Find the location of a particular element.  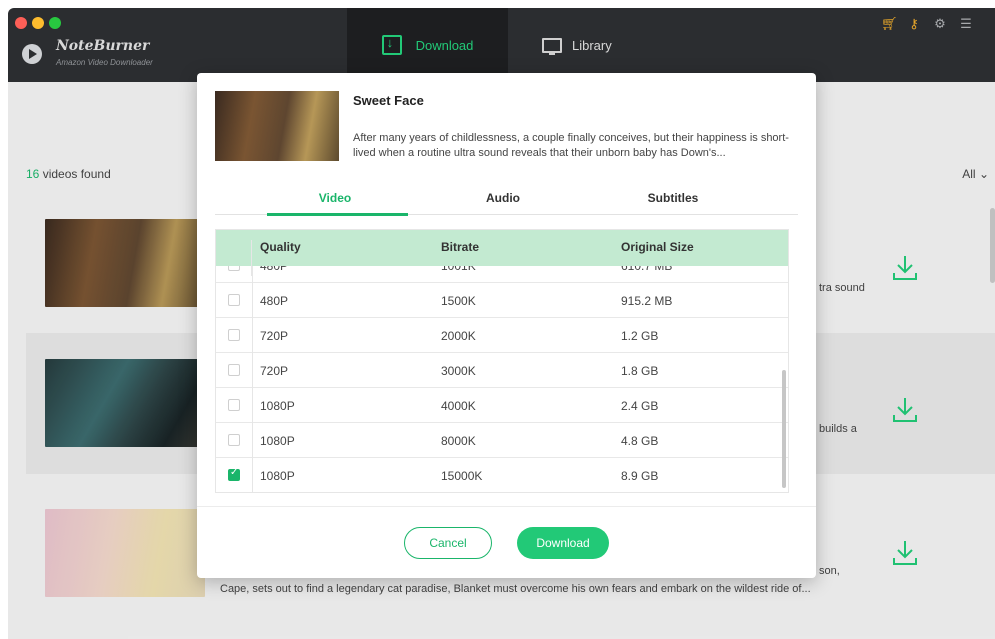

toolbar-icons: 🛒︎ ⚷ ⚙ ☰ is located at coordinates (927, 24).